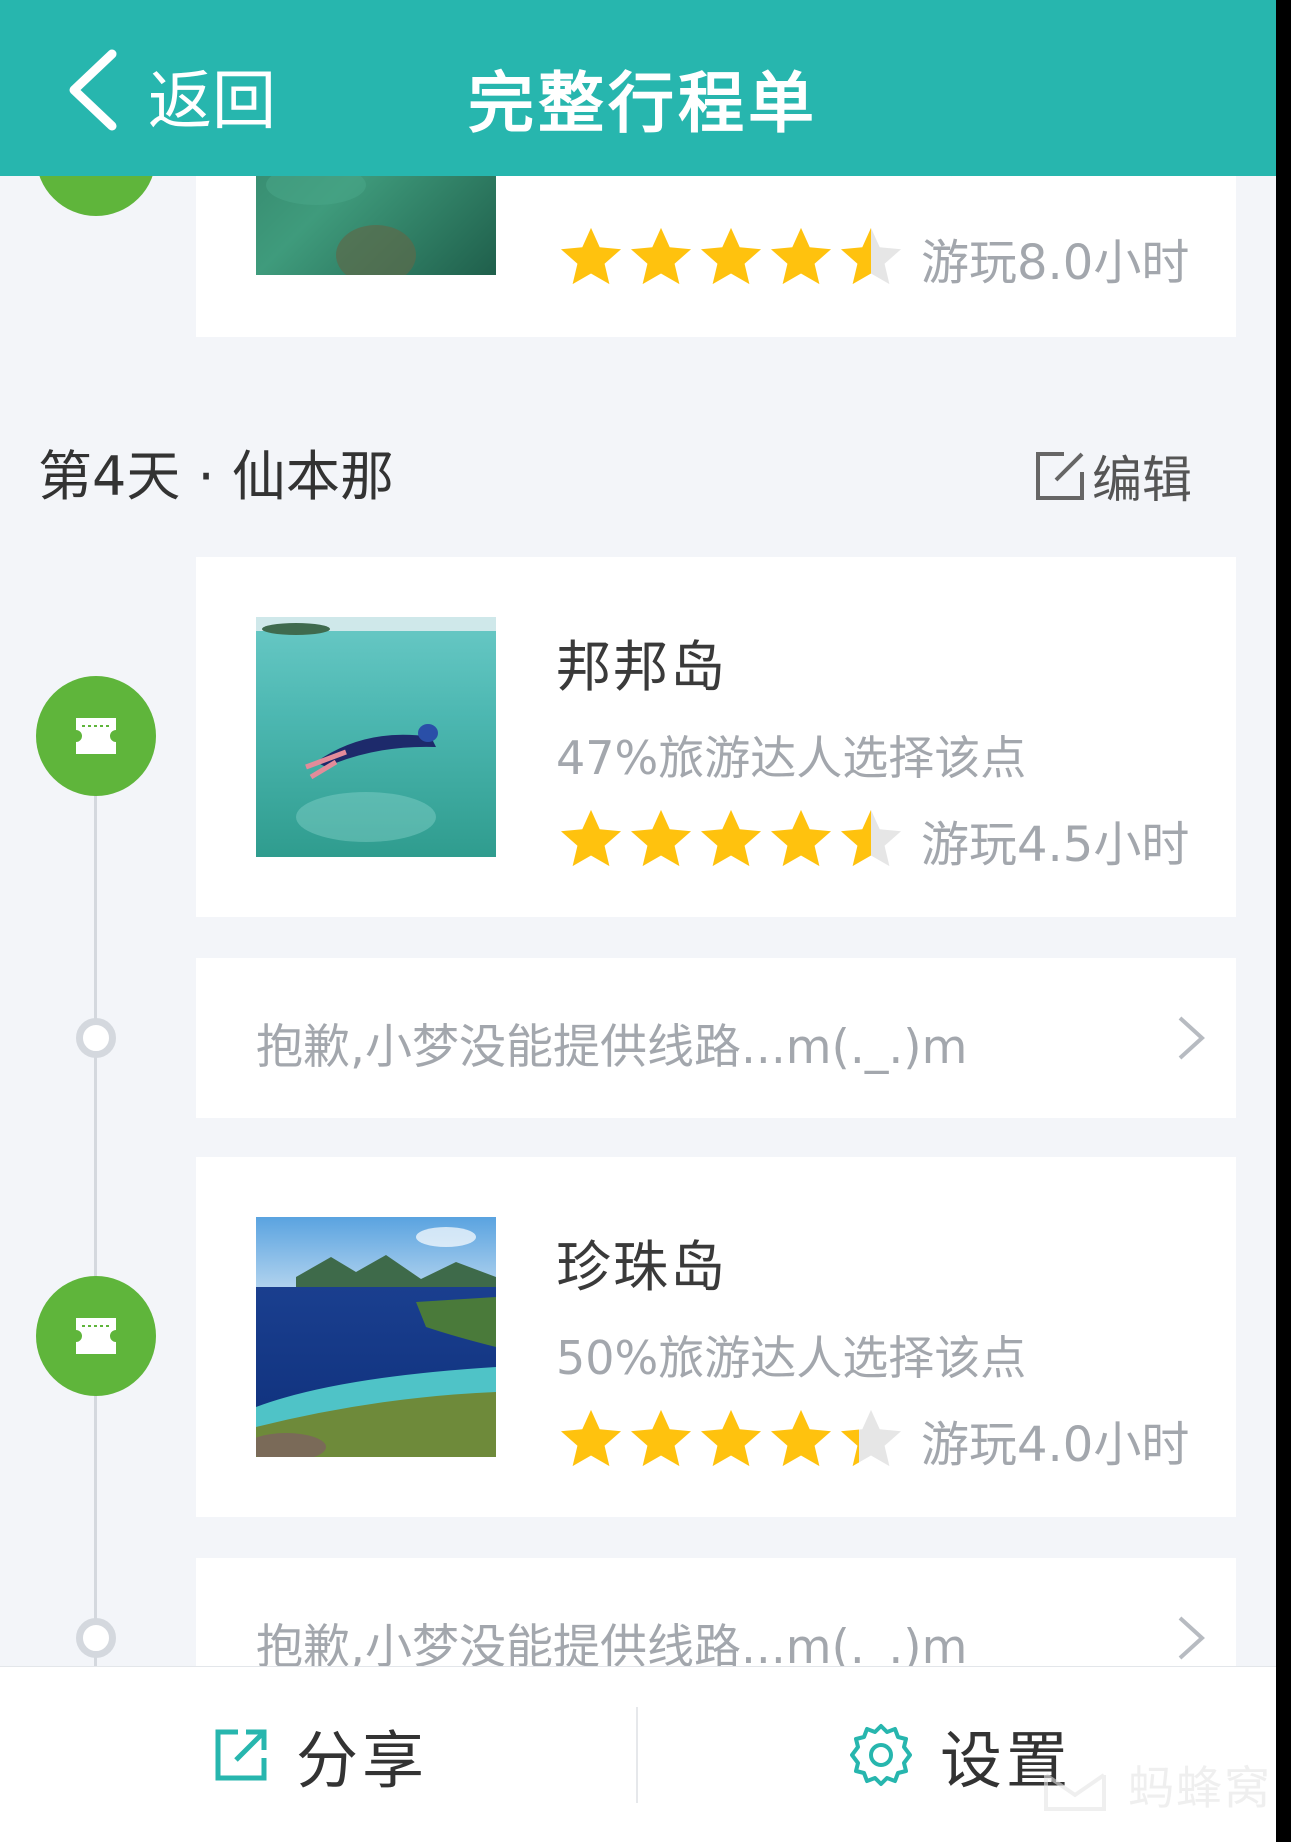  What do you see at coordinates (642, 667) in the screenshot?
I see `spot-name: 邦邦岛` at bounding box center [642, 667].